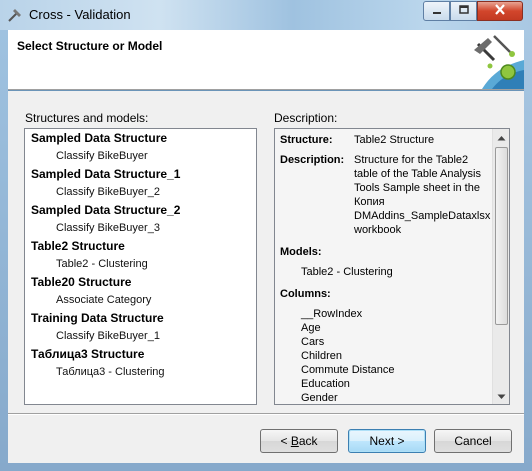 This screenshot has height=471, width=532. What do you see at coordinates (80, 14) in the screenshot?
I see `window-title: Cross - Validation` at bounding box center [80, 14].